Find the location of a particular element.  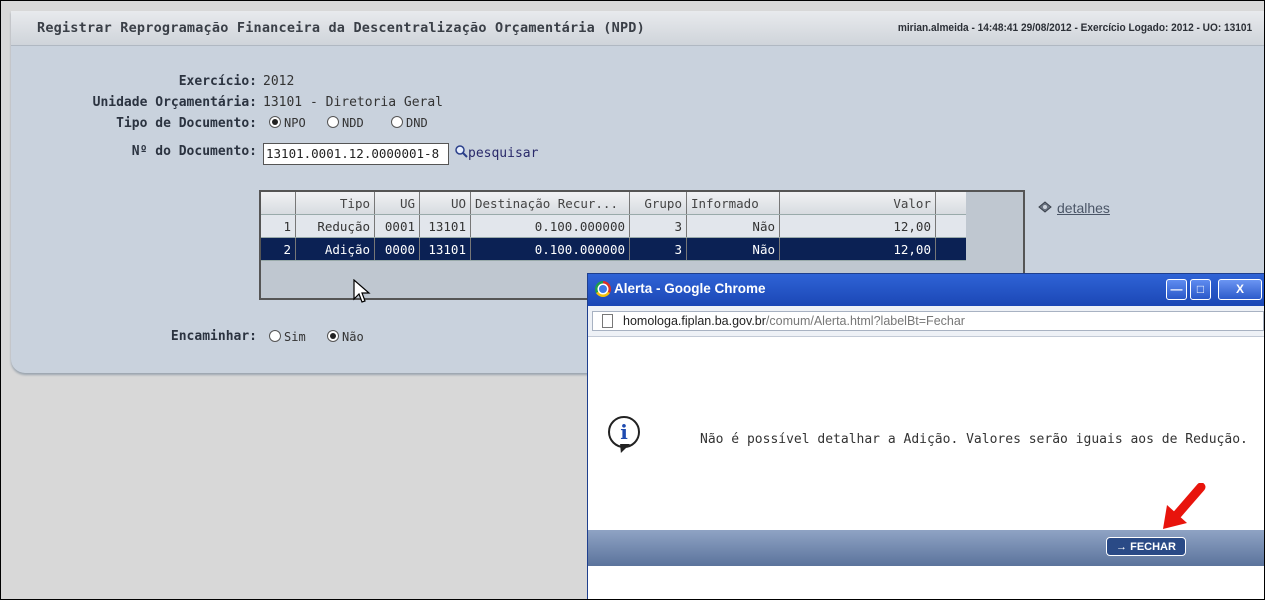

grid-cell-tipo: Redução is located at coordinates (335, 226).